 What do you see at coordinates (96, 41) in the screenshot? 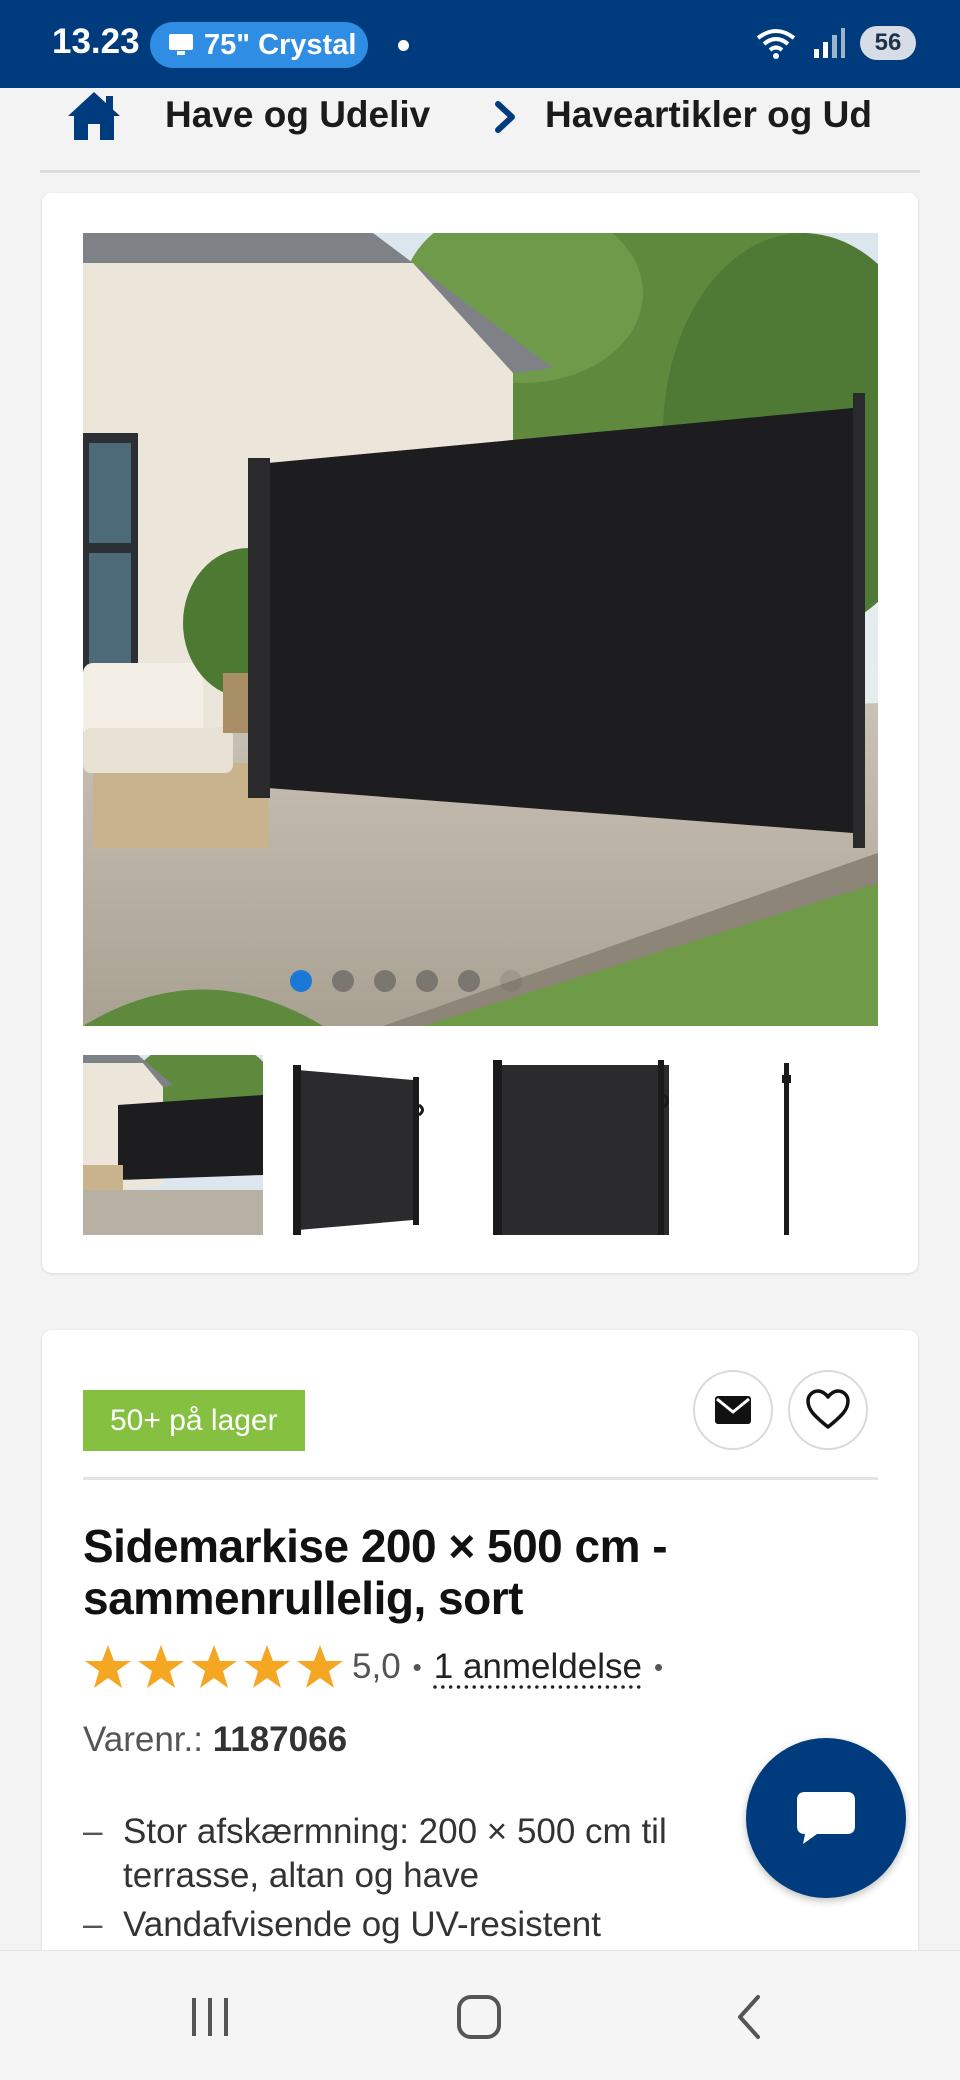
I see `status-time: 13.23` at bounding box center [96, 41].